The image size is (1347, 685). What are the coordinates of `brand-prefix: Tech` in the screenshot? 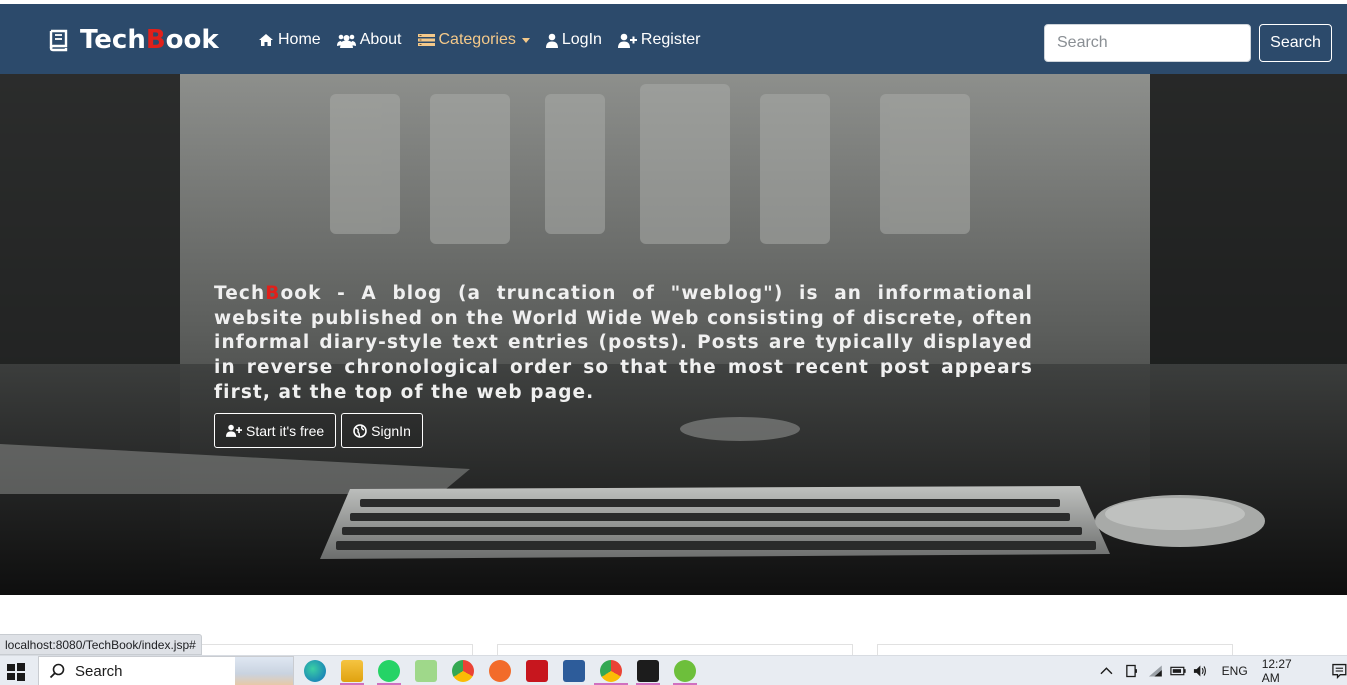 It's located at (113, 40).